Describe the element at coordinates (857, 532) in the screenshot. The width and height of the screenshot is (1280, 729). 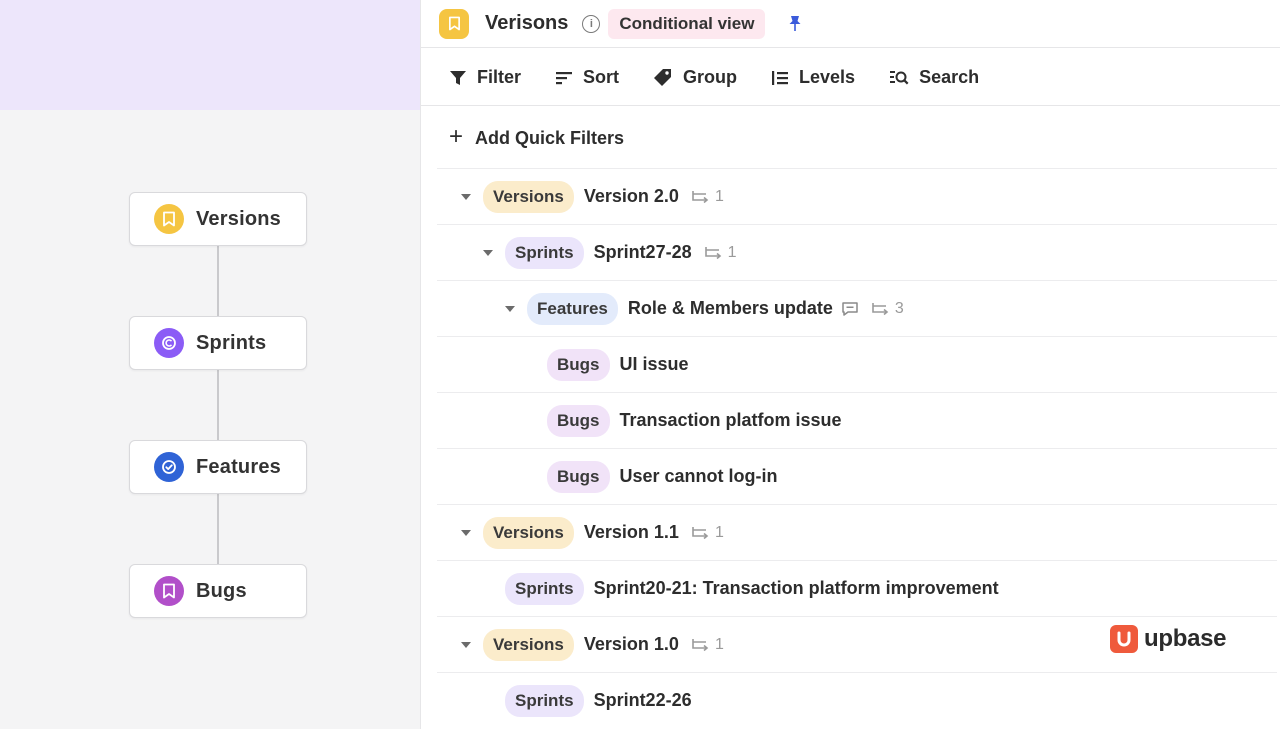
I see `table-row: Versions Version 1.1 1` at that location.